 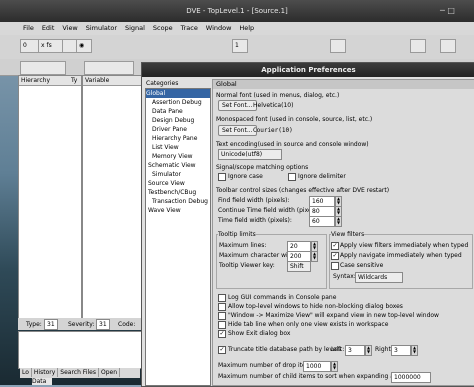 What do you see at coordinates (368, 350) in the screenshot?
I see `left-spinner: ▲ ▼` at bounding box center [368, 350].